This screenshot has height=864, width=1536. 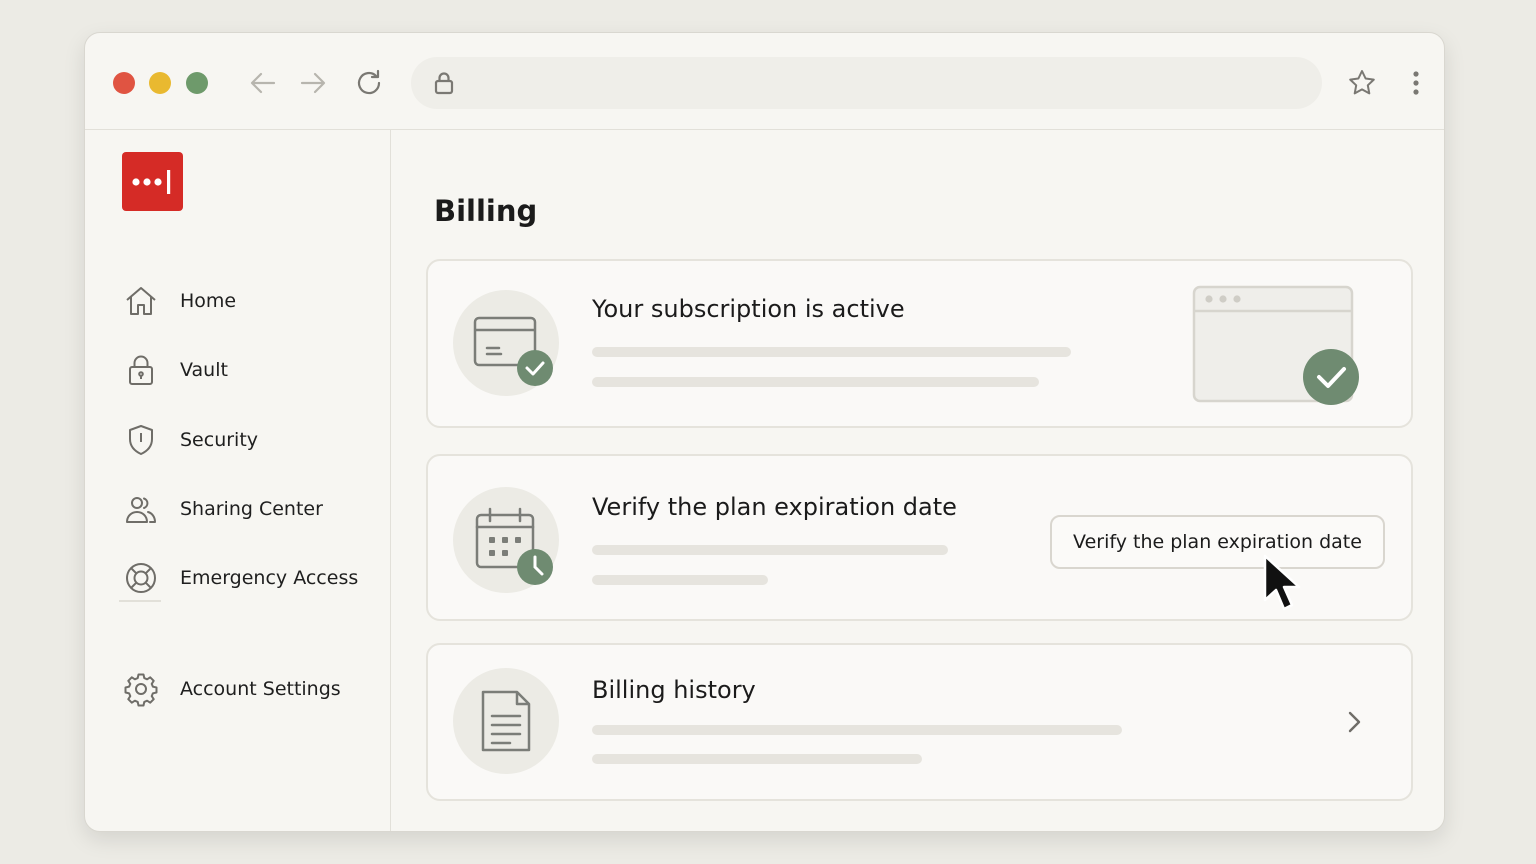 What do you see at coordinates (141, 301) in the screenshot?
I see `home-icon` at bounding box center [141, 301].